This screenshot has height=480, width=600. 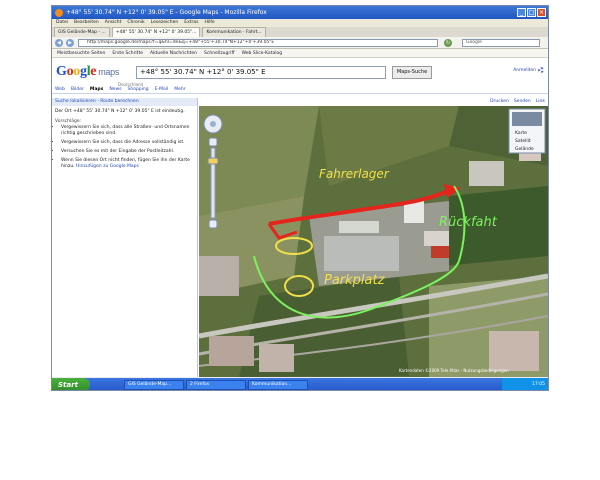 What do you see at coordinates (179, 89) in the screenshot?
I see `nav-more: Mehr` at bounding box center [179, 89].